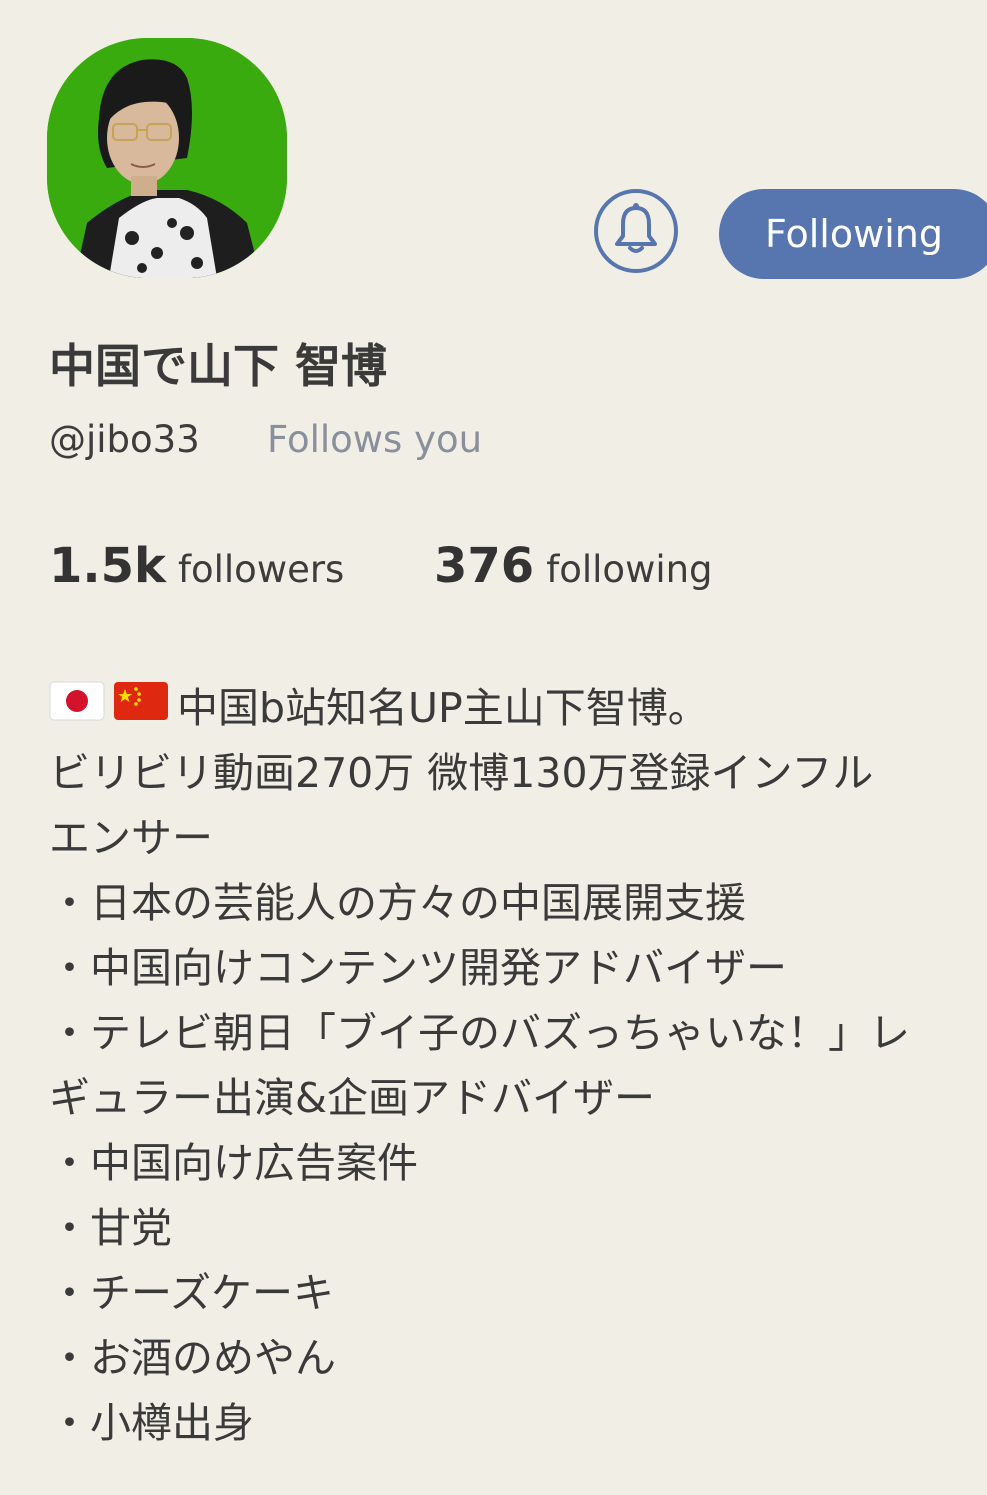 This screenshot has width=987, height=1495. I want to click on bio-line: ・お酒のめやん, so click(192, 1358).